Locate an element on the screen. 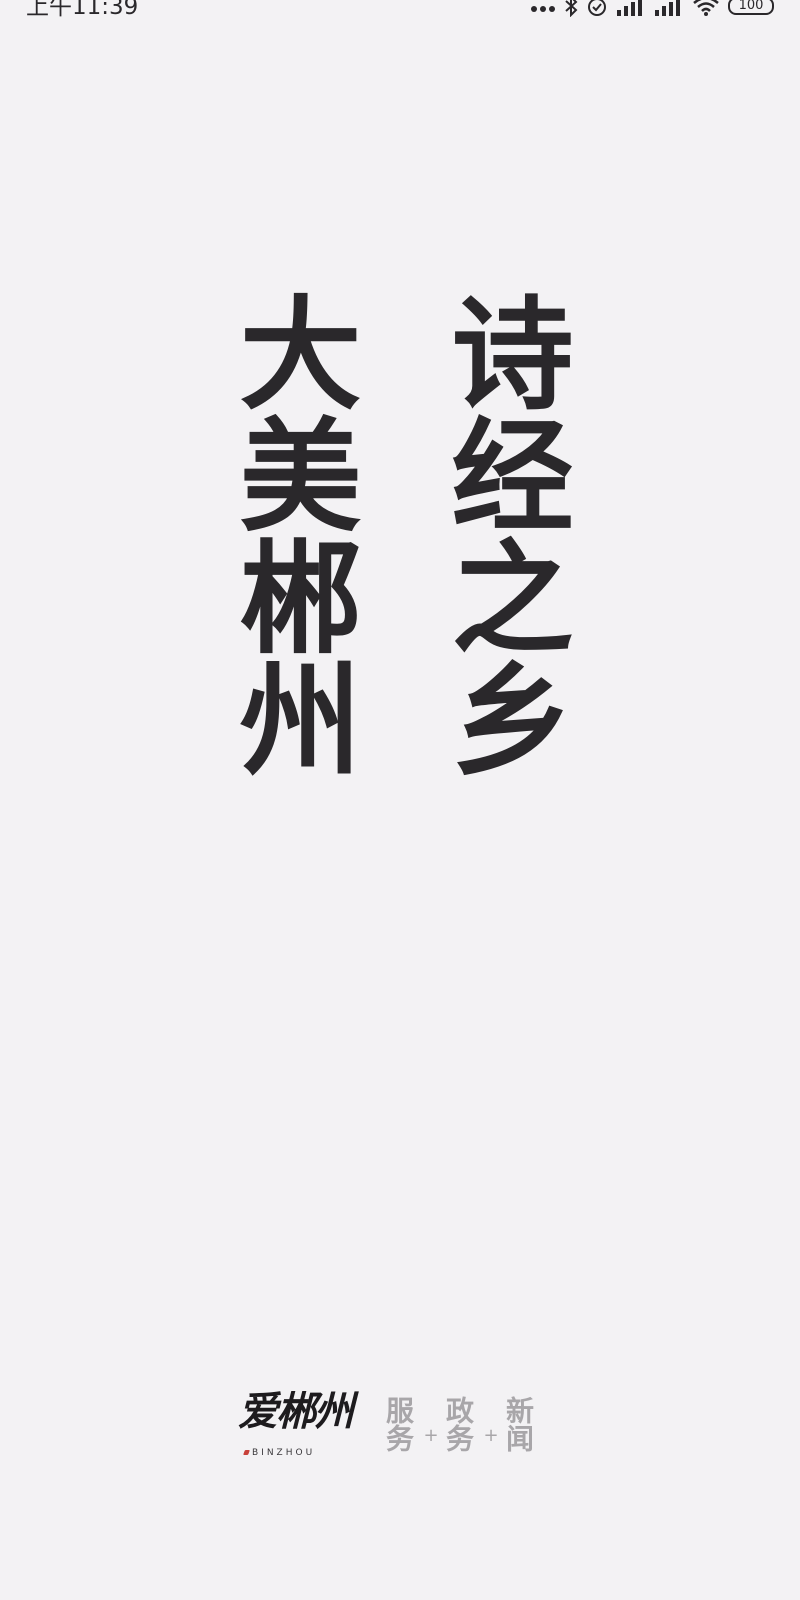  tag-government: 政务 is located at coordinates (458, 1424).